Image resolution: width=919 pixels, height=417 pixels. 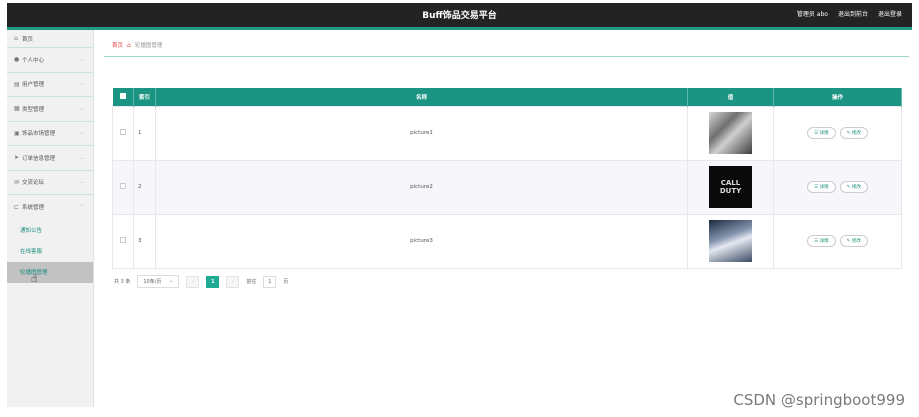 What do you see at coordinates (251, 282) in the screenshot?
I see `goto-label: 前往` at bounding box center [251, 282].